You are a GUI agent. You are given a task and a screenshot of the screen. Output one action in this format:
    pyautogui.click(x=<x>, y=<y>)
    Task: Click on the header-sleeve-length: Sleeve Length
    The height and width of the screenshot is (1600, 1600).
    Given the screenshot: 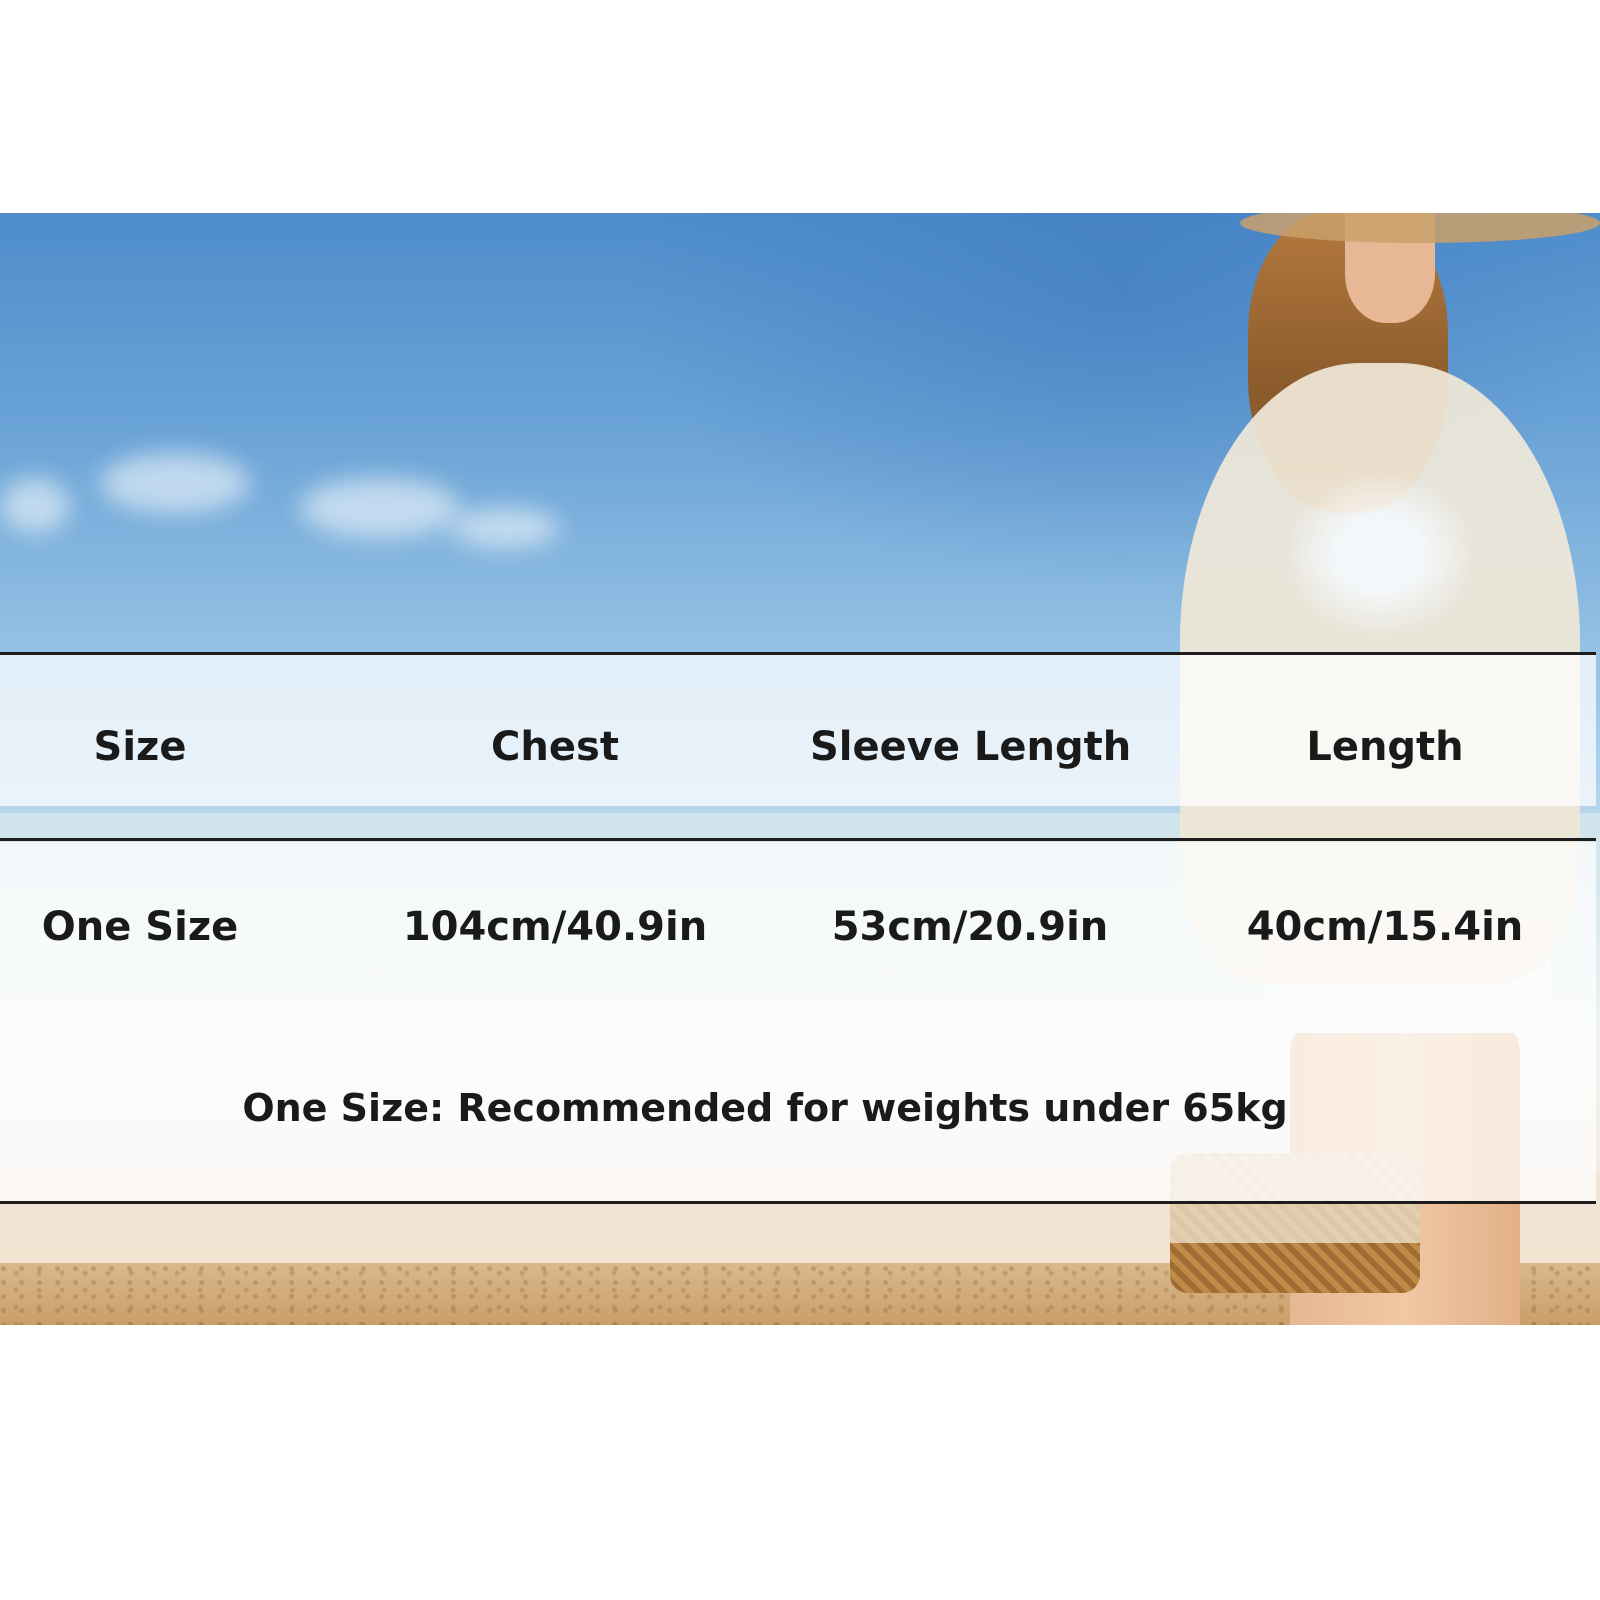 What is the action you would take?
    pyautogui.click(x=971, y=747)
    